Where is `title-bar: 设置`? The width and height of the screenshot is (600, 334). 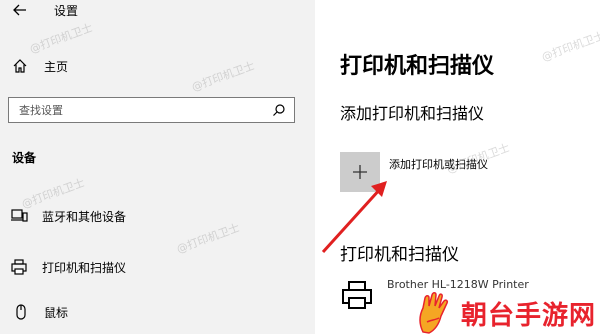 title-bar: 设置 is located at coordinates (45, 10).